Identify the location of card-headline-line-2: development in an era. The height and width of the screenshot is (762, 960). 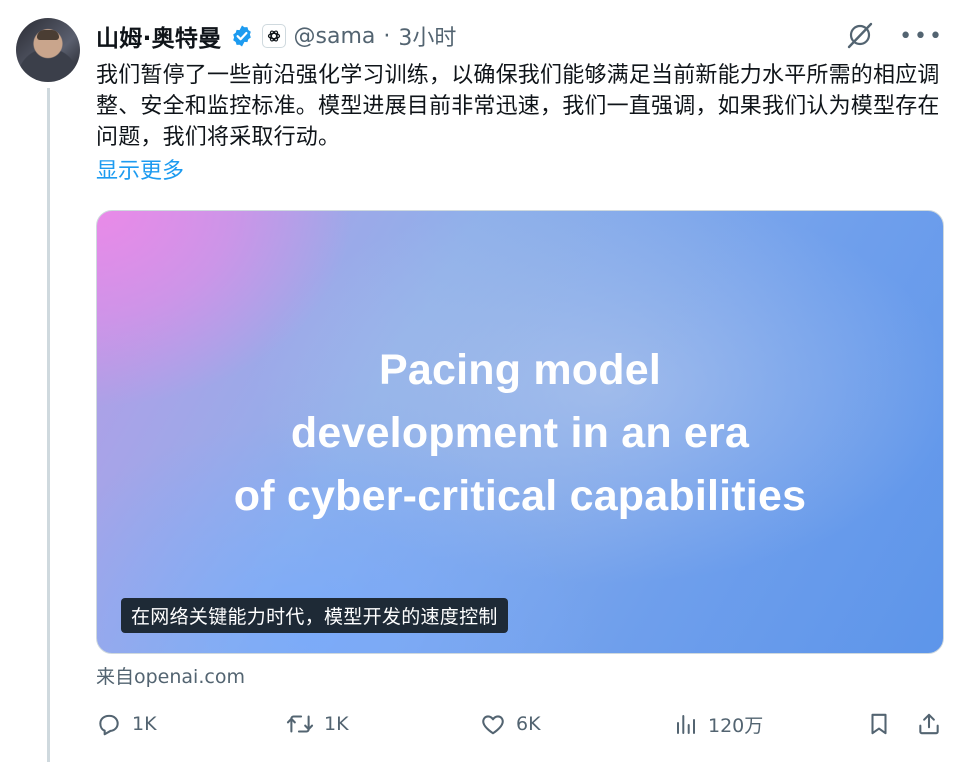
(520, 433).